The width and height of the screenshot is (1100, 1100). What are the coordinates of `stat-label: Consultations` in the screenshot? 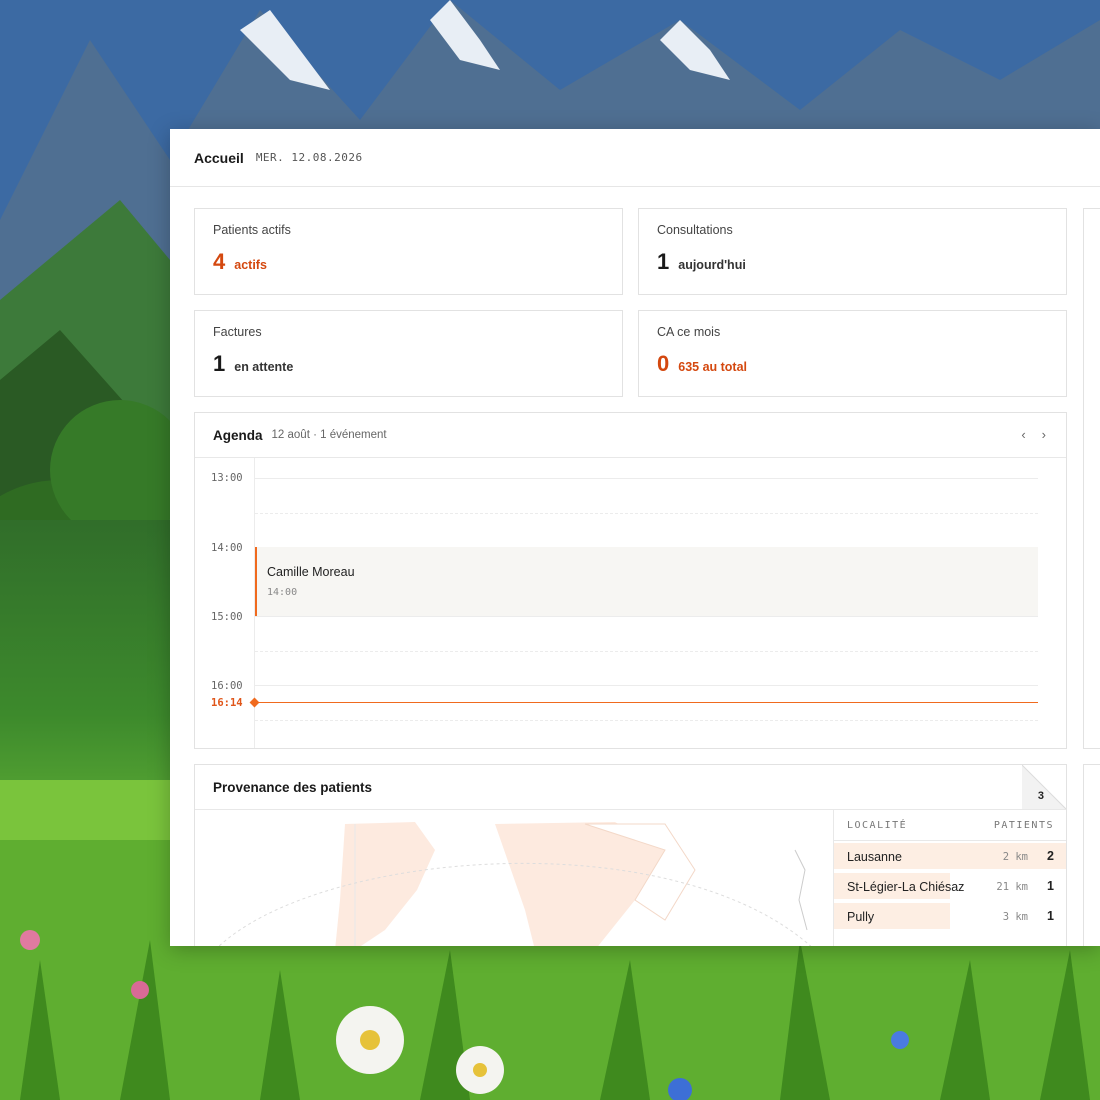 It's located at (695, 230).